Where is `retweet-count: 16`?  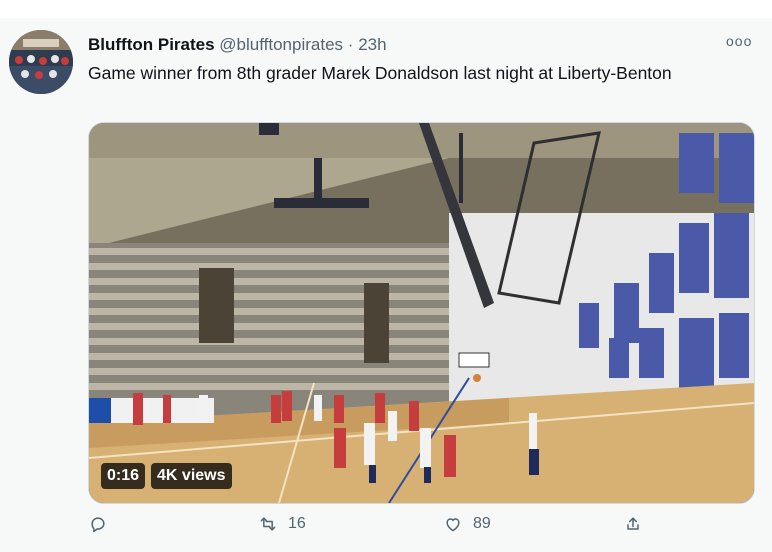
retweet-count: 16 is located at coordinates (297, 523).